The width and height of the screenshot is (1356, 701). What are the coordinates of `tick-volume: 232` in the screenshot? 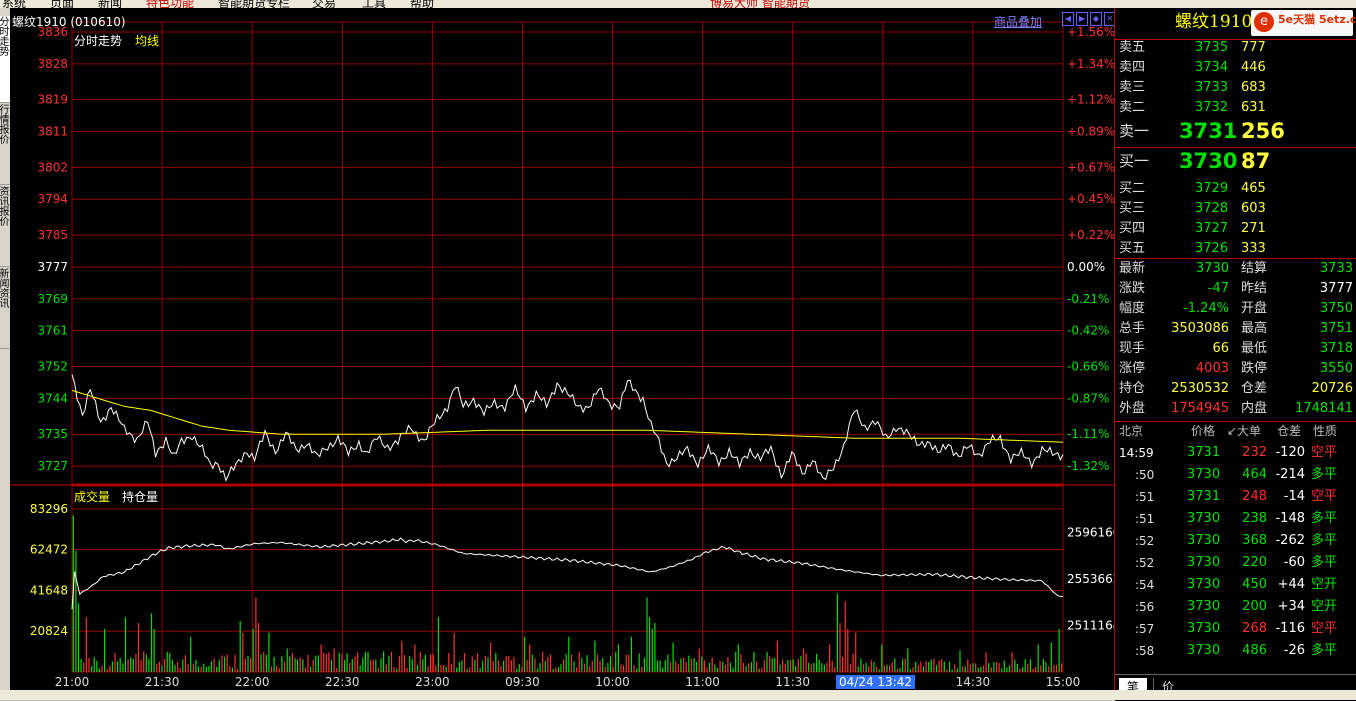 It's located at (1254, 452).